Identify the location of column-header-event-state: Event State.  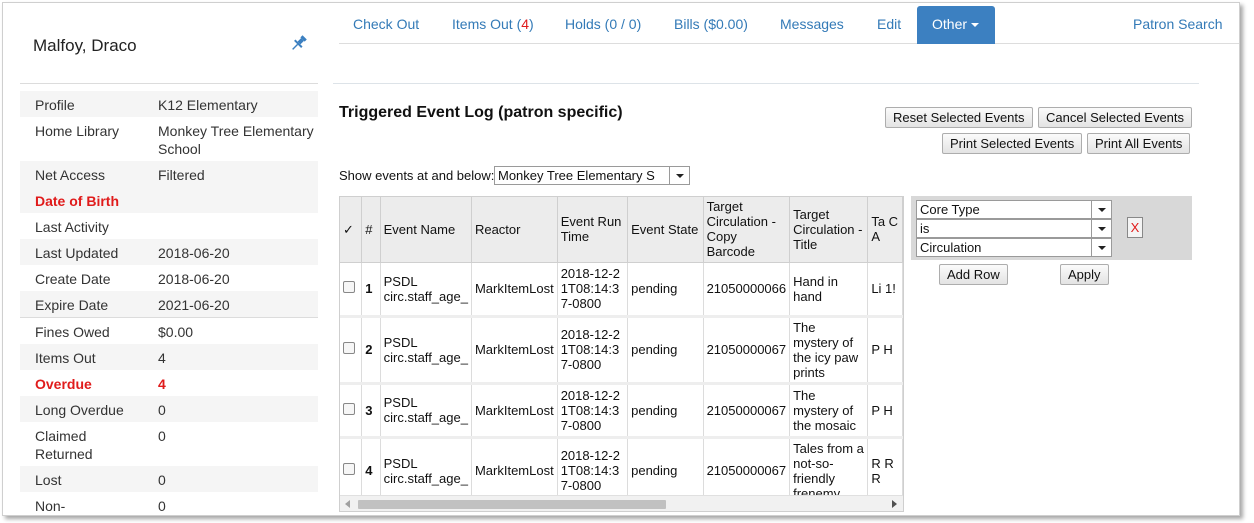
(665, 230).